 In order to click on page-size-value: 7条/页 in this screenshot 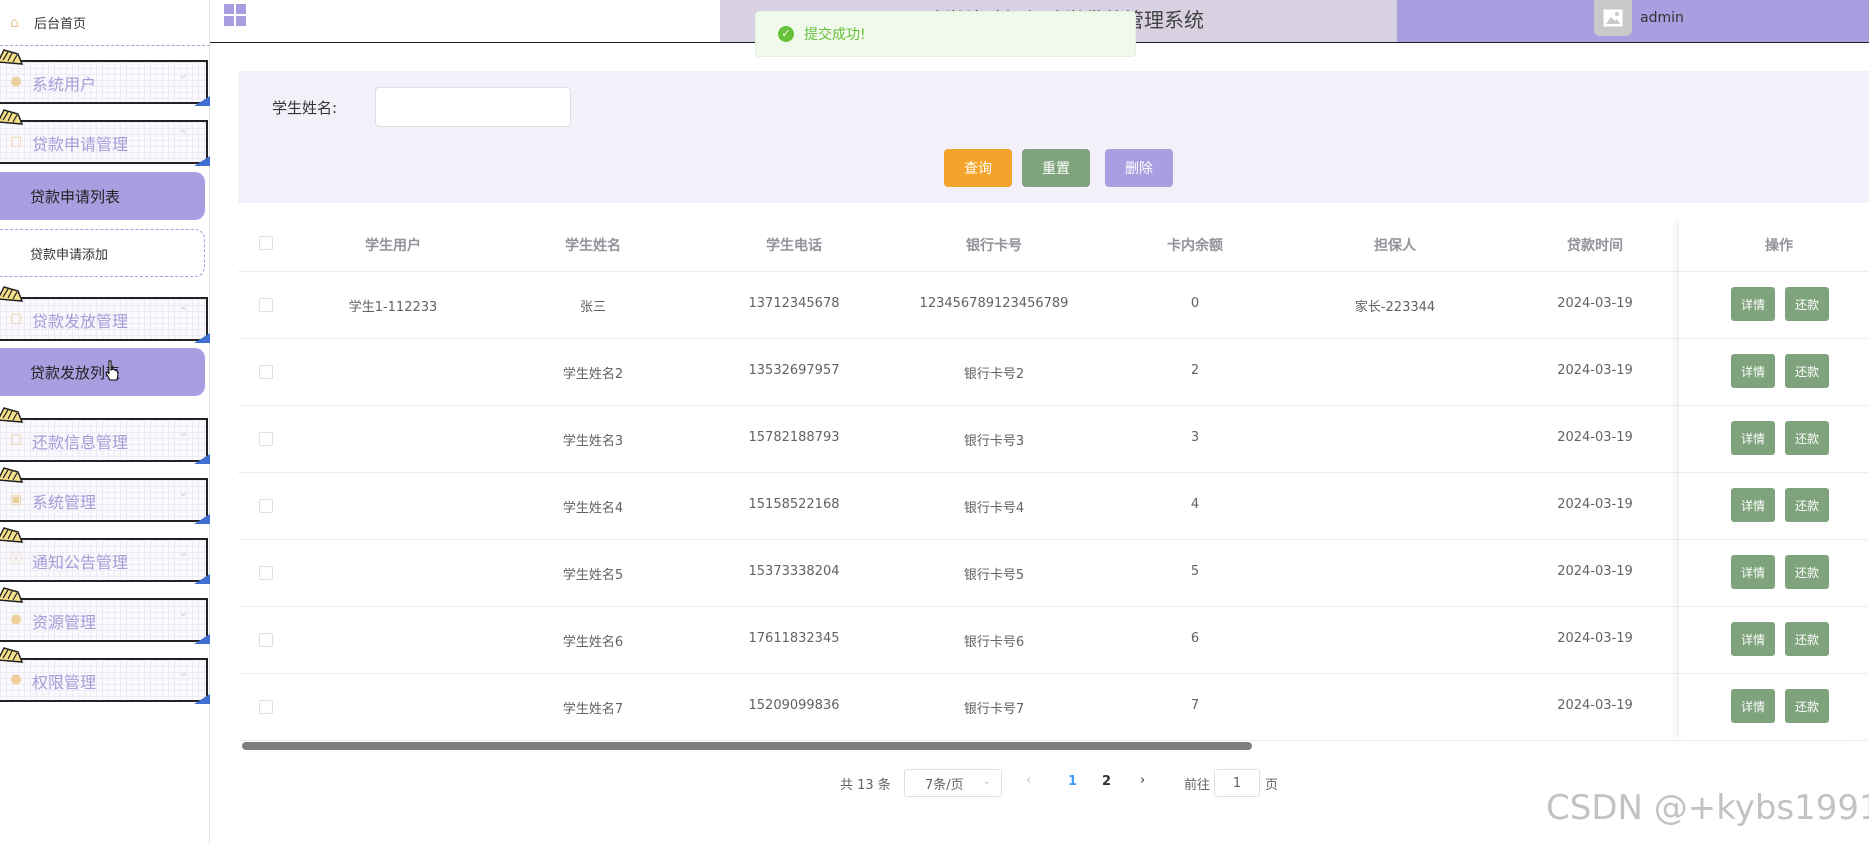, I will do `click(944, 785)`.